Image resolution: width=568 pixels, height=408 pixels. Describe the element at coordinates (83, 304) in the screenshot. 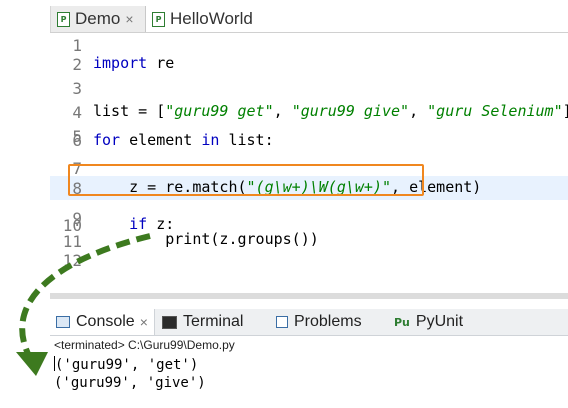

I see `dashed-arrow-icon` at that location.